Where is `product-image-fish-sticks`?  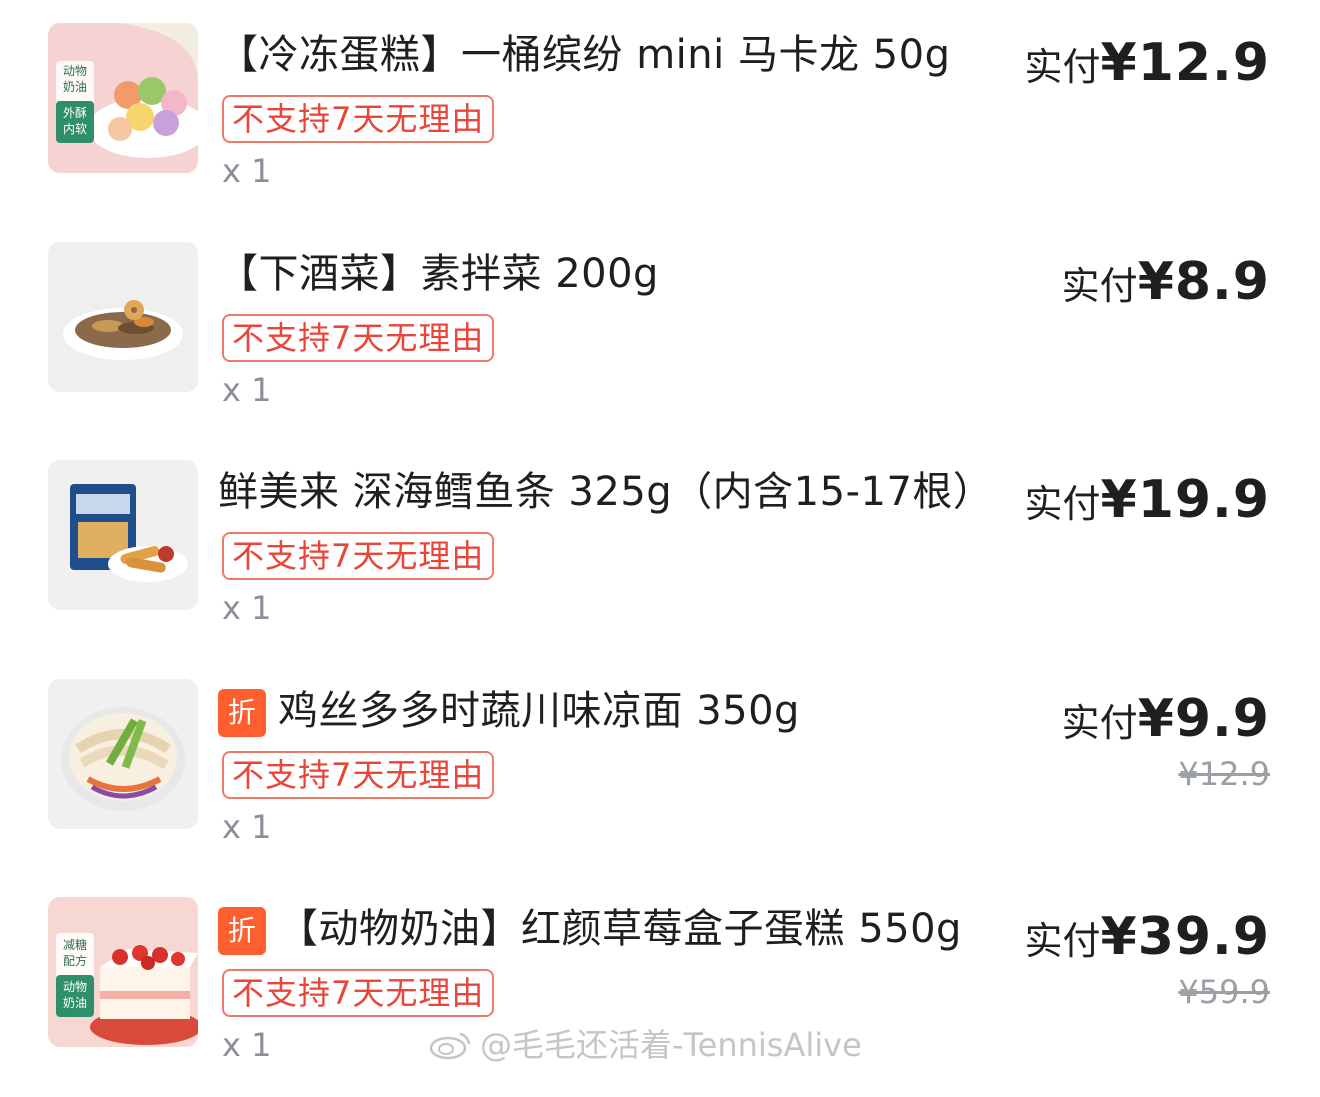
product-image-fish-sticks is located at coordinates (123, 535).